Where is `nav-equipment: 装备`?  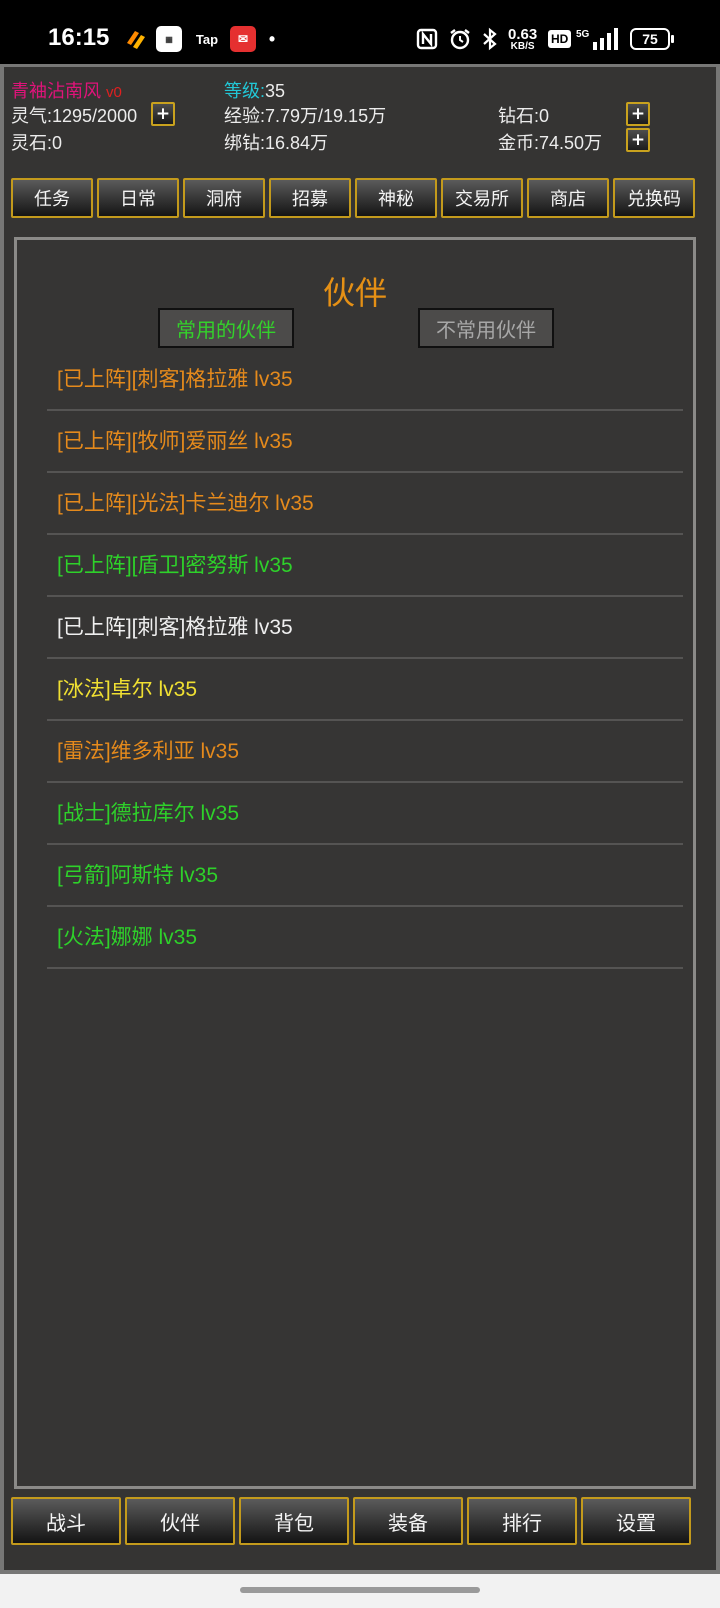 nav-equipment: 装备 is located at coordinates (408, 1521).